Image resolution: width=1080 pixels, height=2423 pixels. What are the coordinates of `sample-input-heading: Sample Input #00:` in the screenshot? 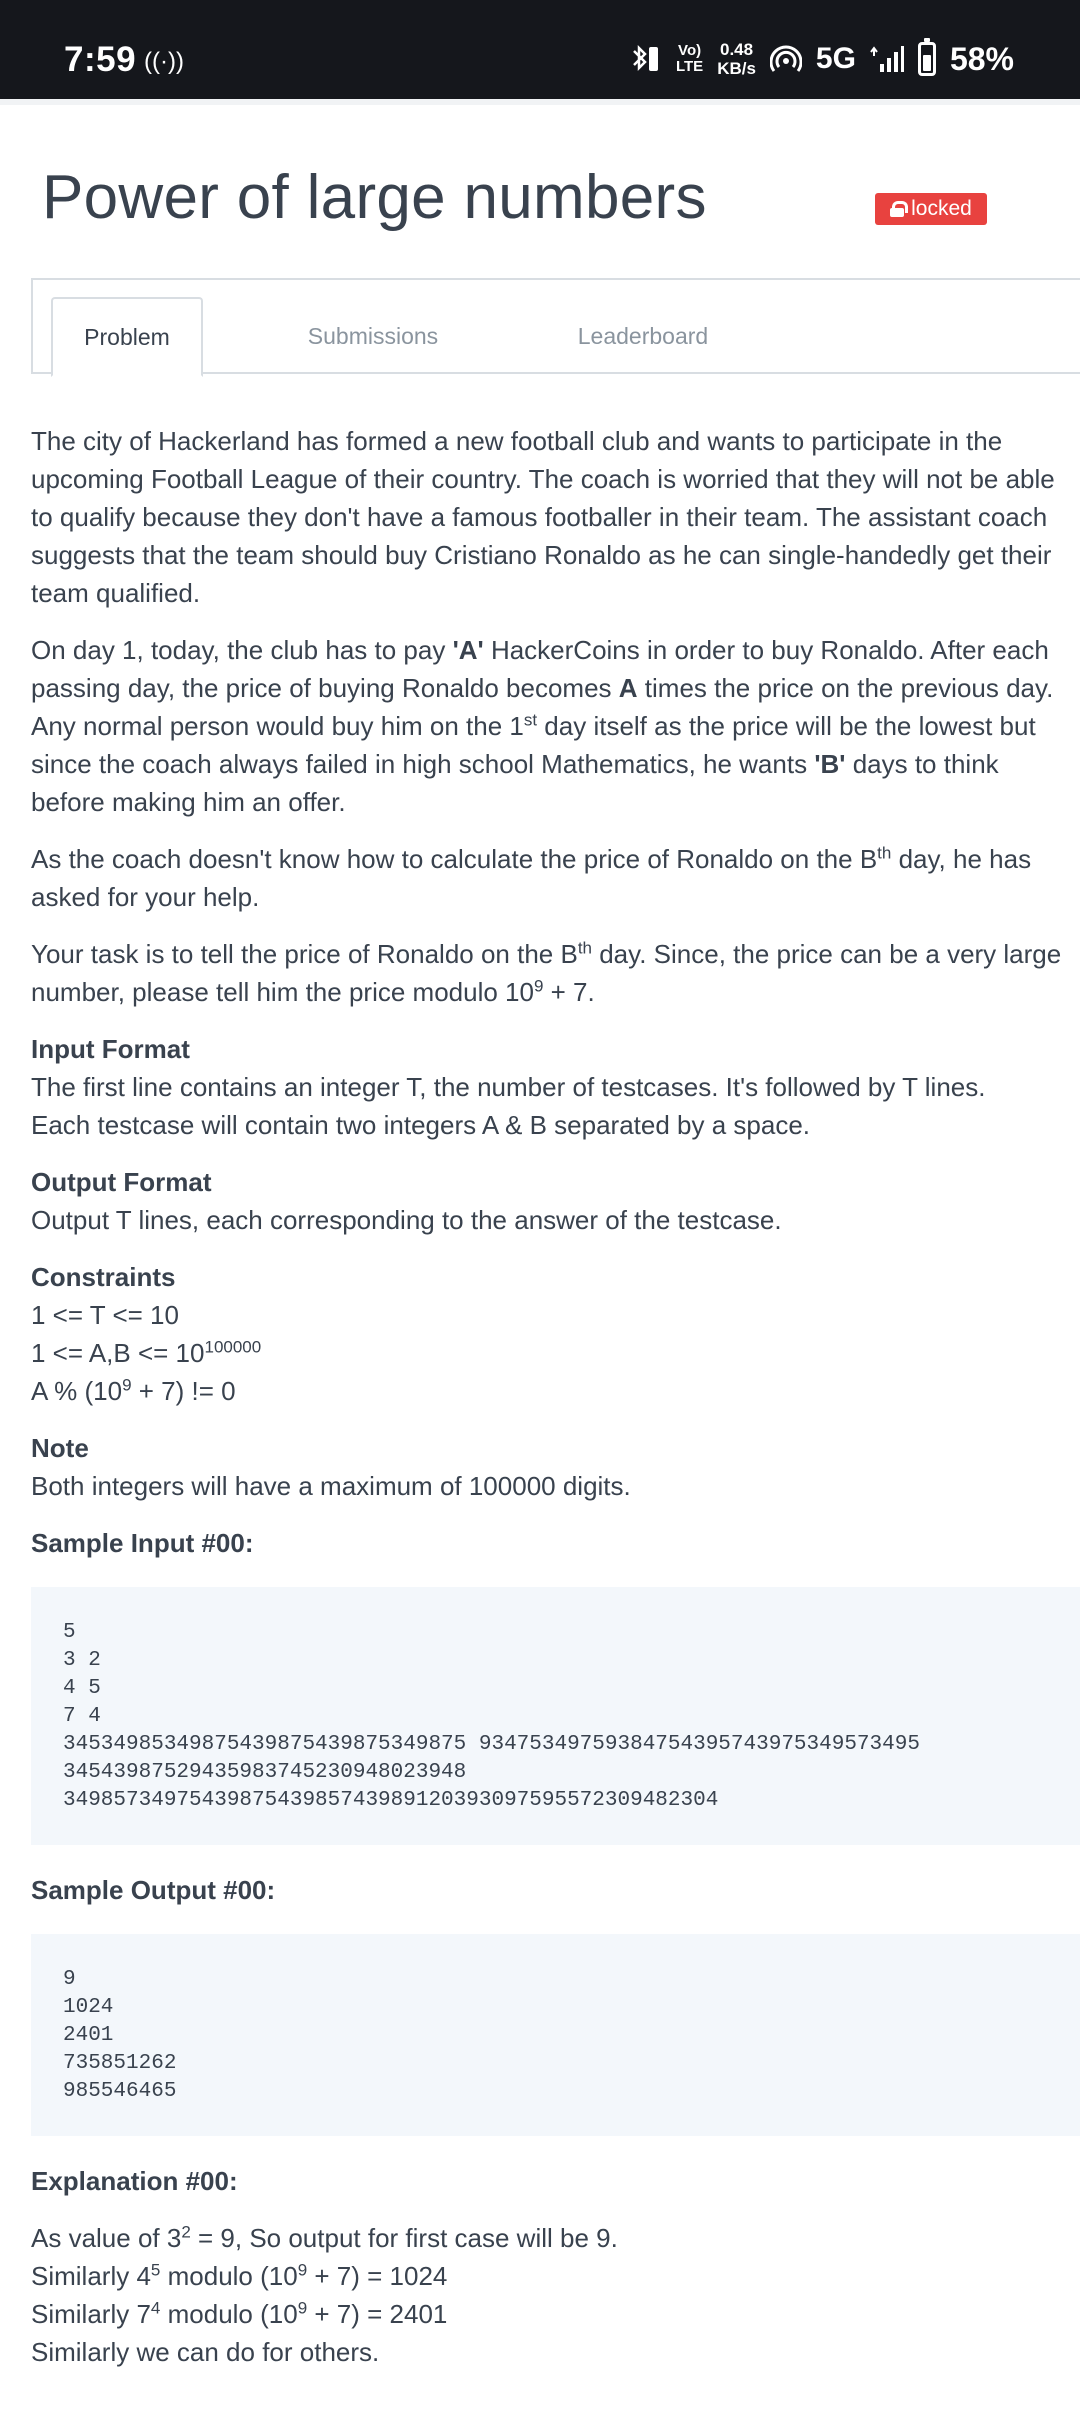 It's located at (142, 1543).